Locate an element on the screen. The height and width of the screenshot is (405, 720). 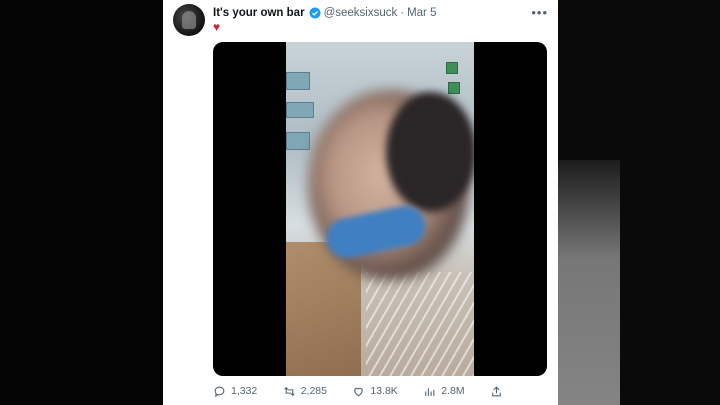
views-icon is located at coordinates (430, 391).